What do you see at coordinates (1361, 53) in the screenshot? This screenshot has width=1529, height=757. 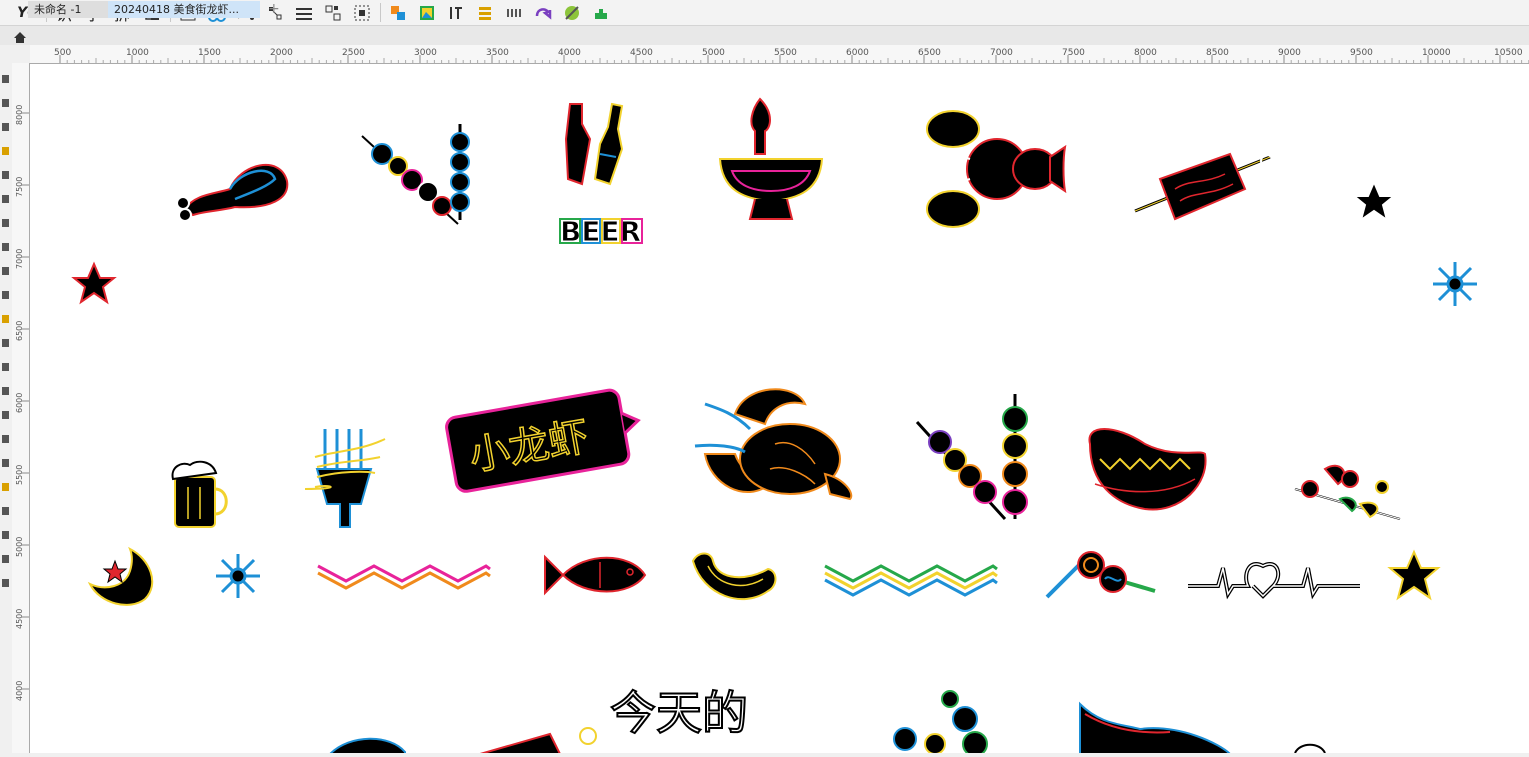 I see `ruler-tick-label: 9500` at bounding box center [1361, 53].